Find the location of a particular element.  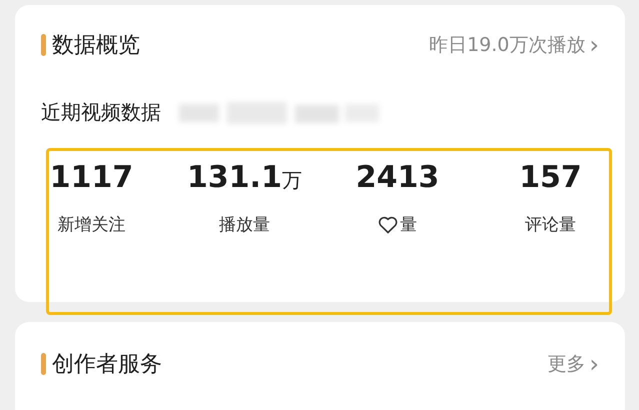

heart-icon is located at coordinates (388, 225).